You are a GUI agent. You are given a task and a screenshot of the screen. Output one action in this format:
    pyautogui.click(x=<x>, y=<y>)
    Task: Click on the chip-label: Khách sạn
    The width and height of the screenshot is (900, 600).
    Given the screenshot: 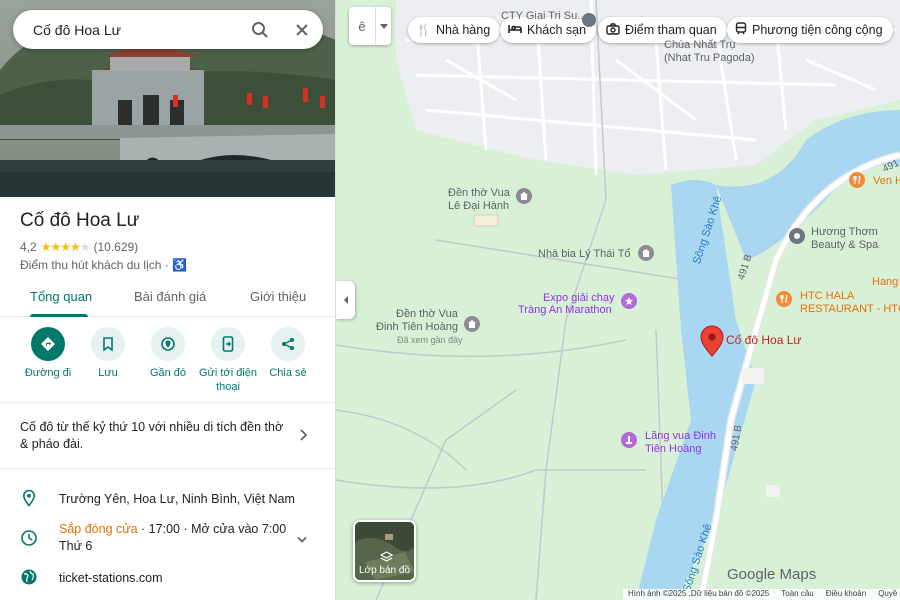 What is the action you would take?
    pyautogui.click(x=557, y=30)
    